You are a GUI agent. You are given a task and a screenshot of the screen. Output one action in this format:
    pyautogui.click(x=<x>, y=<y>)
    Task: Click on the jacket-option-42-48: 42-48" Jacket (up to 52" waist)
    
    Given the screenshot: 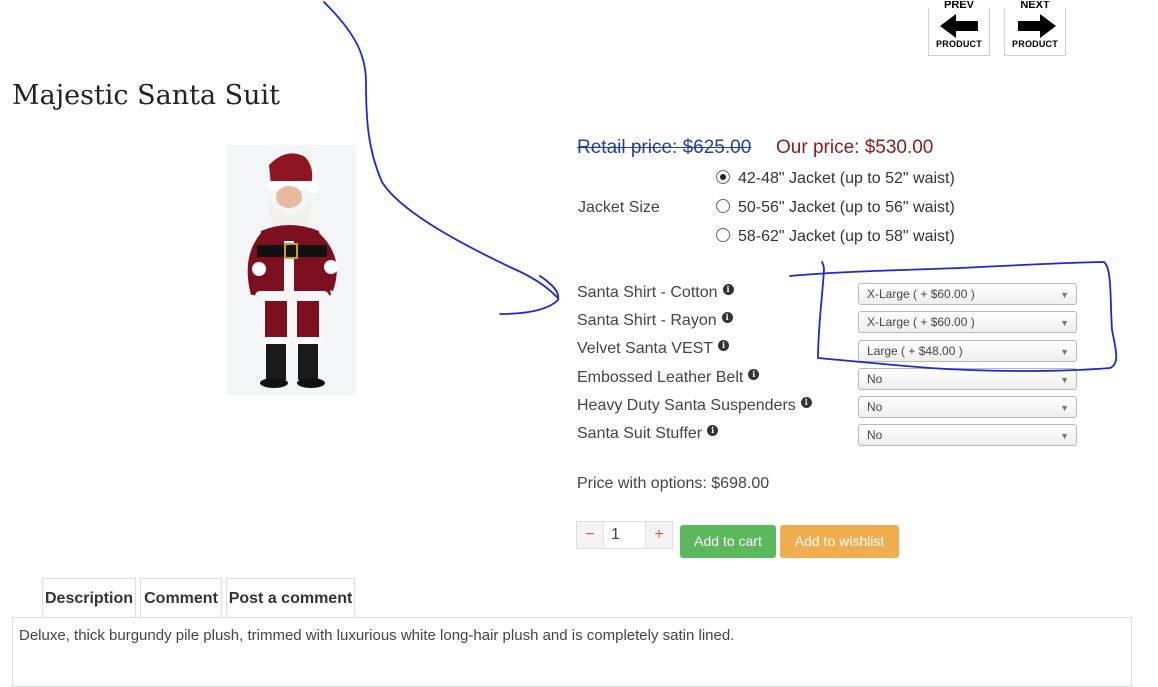 What is the action you would take?
    pyautogui.click(x=835, y=178)
    